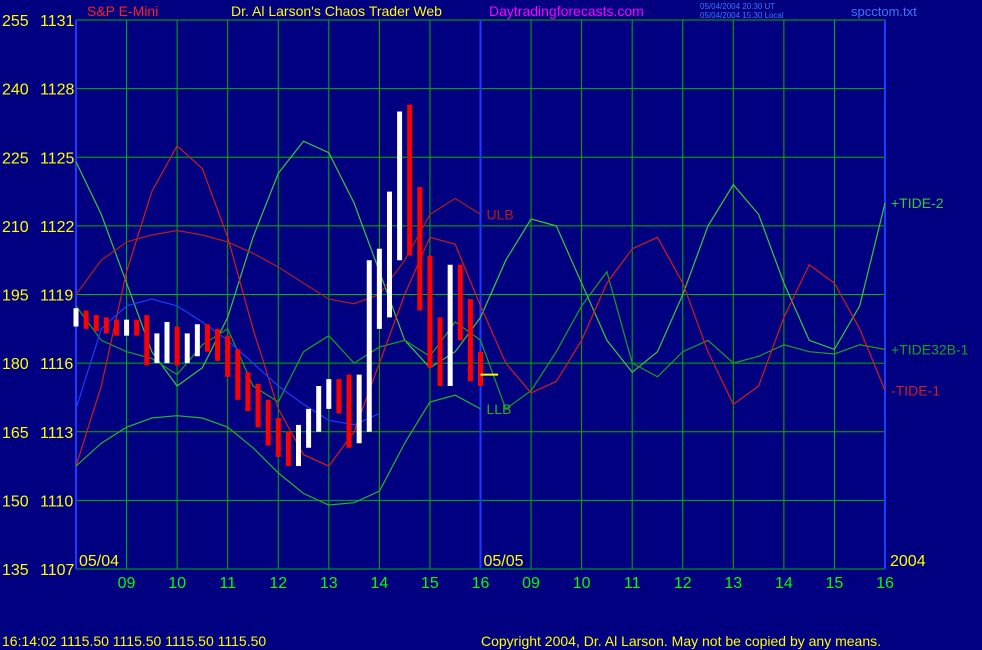  I want to click on y-axis-price-label: 1131, so click(57, 21).